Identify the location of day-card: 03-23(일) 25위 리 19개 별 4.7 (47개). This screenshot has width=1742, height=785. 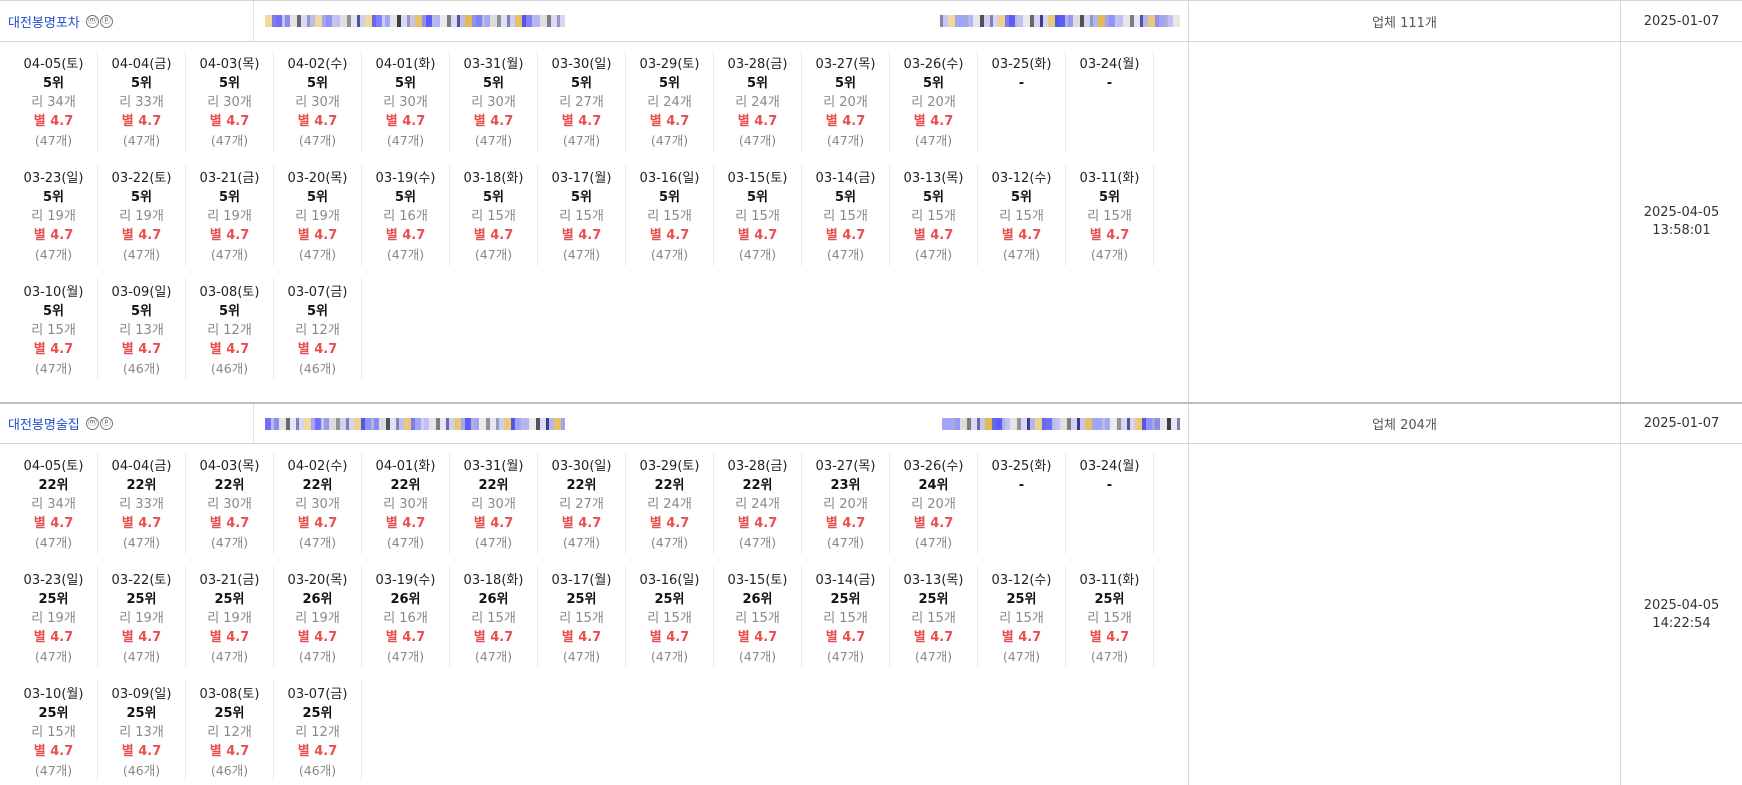
(54, 617).